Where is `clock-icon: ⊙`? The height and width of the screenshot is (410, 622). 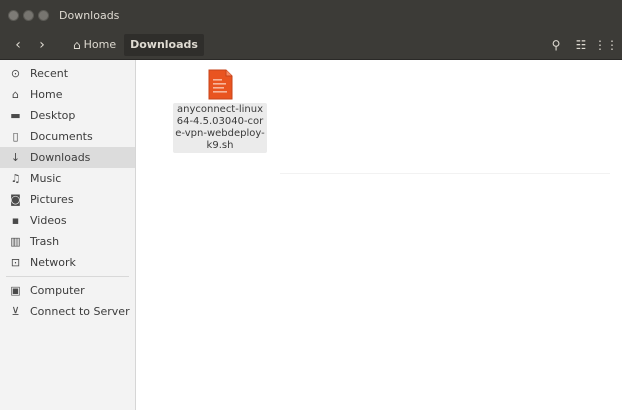
clock-icon: ⊙ is located at coordinates (15, 73).